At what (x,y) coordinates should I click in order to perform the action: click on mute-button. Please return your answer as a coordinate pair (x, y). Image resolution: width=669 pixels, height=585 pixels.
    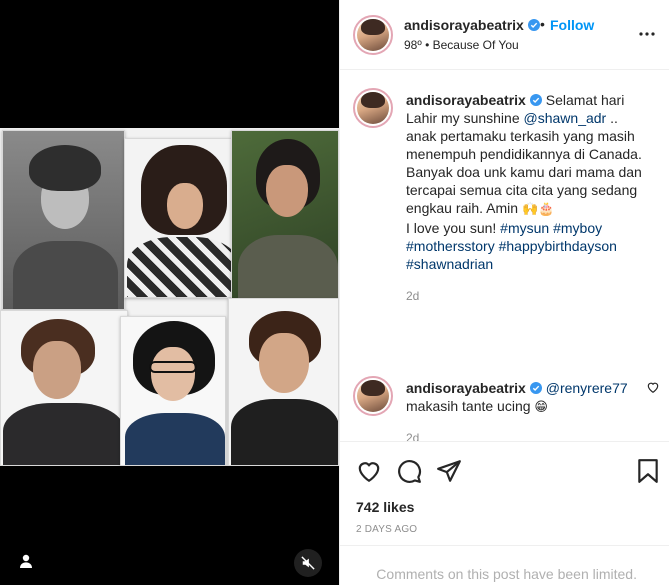
    Looking at the image, I should click on (308, 563).